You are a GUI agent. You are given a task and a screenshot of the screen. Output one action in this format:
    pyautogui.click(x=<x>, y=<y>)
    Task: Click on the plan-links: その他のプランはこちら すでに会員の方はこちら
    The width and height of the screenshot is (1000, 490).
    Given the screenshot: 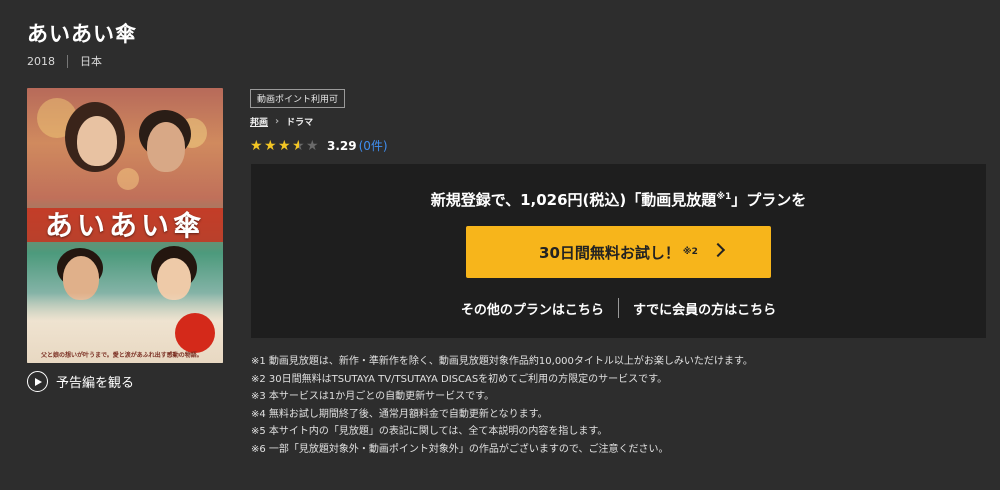 What is the action you would take?
    pyautogui.click(x=618, y=308)
    